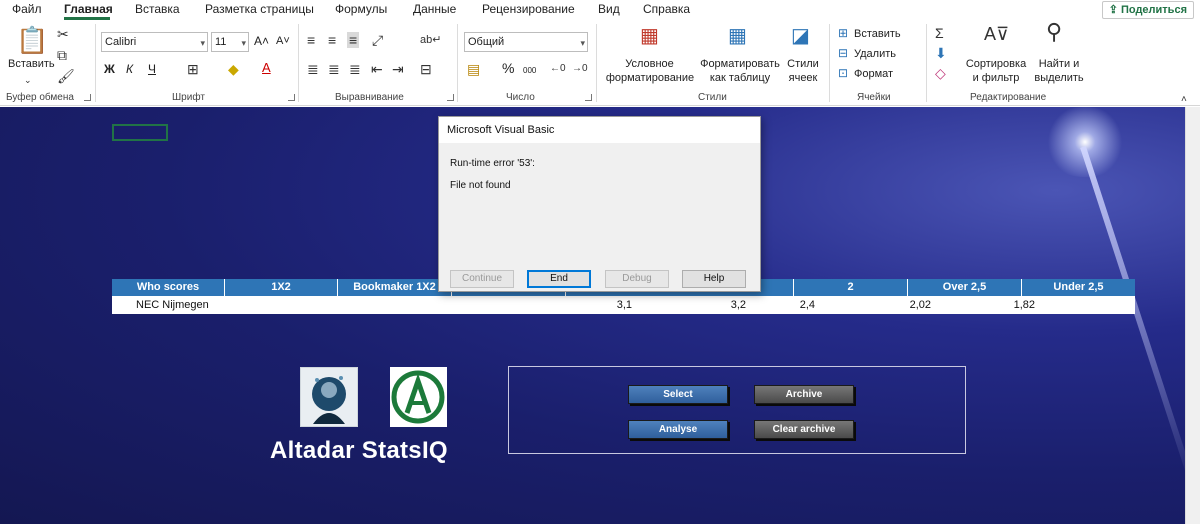 The image size is (1200, 524). Describe the element at coordinates (526, 42) in the screenshot. I see `number-format-select: Общий ▾` at that location.